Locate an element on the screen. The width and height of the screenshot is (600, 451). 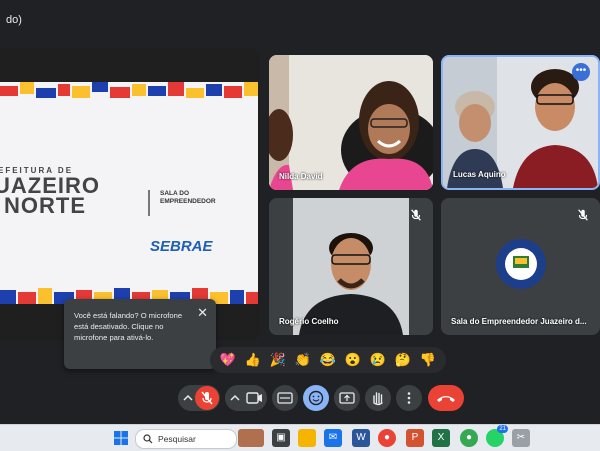
participant-video is located at coordinates (351, 122).